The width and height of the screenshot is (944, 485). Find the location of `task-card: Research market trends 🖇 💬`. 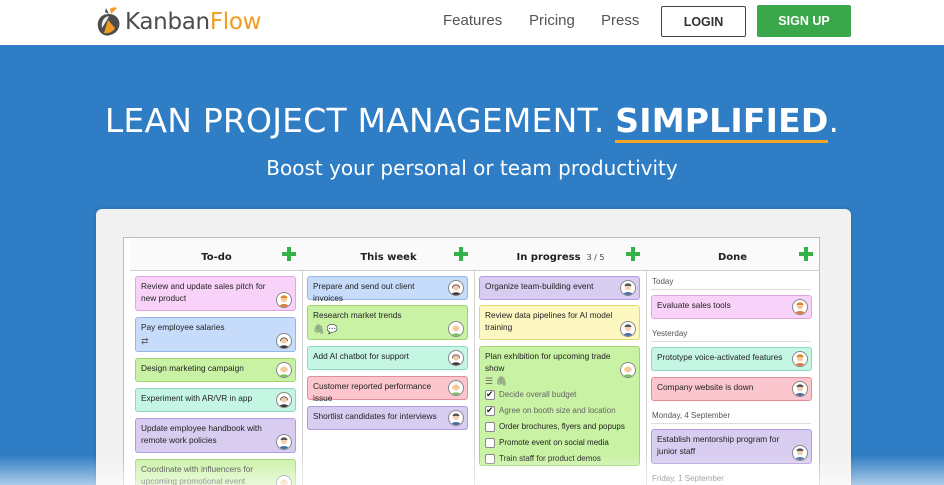

task-card: Research market trends 🖇 💬 is located at coordinates (387, 322).